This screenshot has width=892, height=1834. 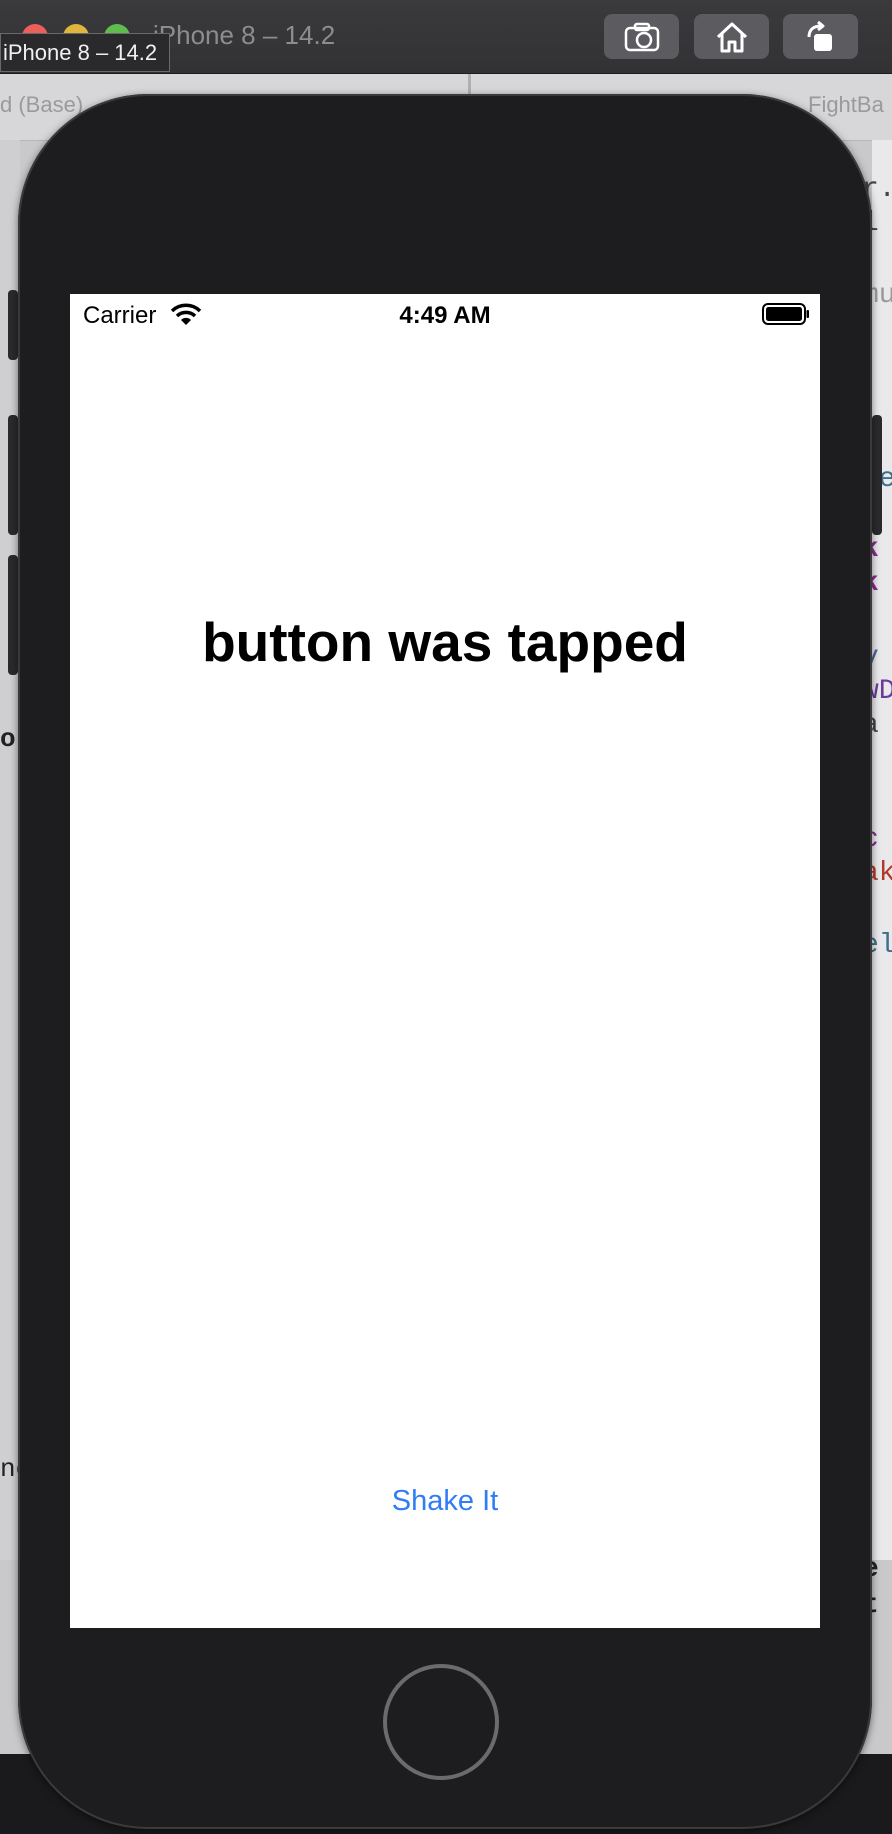 I want to click on status-time: 4:49 AM, so click(x=445, y=315).